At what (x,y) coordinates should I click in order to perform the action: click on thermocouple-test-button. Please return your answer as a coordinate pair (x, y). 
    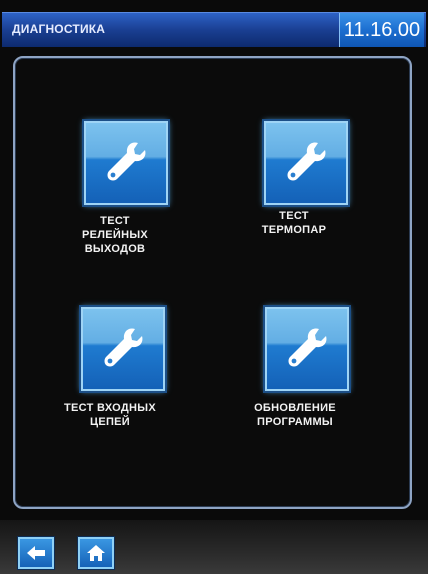
    Looking at the image, I should click on (306, 163).